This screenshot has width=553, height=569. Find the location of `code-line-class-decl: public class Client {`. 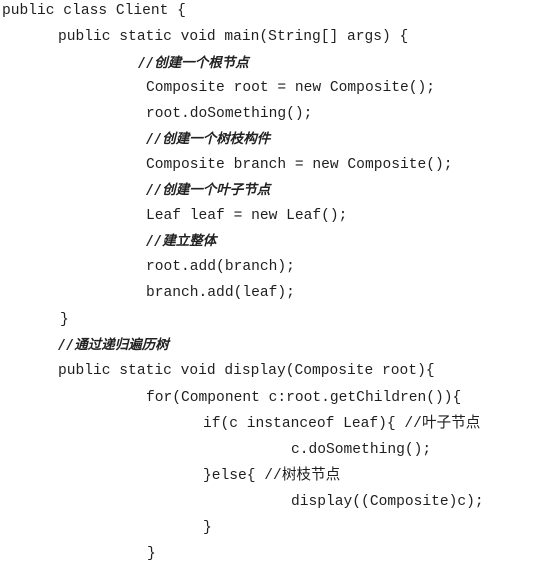

code-line-class-decl: public class Client { is located at coordinates (94, 11).